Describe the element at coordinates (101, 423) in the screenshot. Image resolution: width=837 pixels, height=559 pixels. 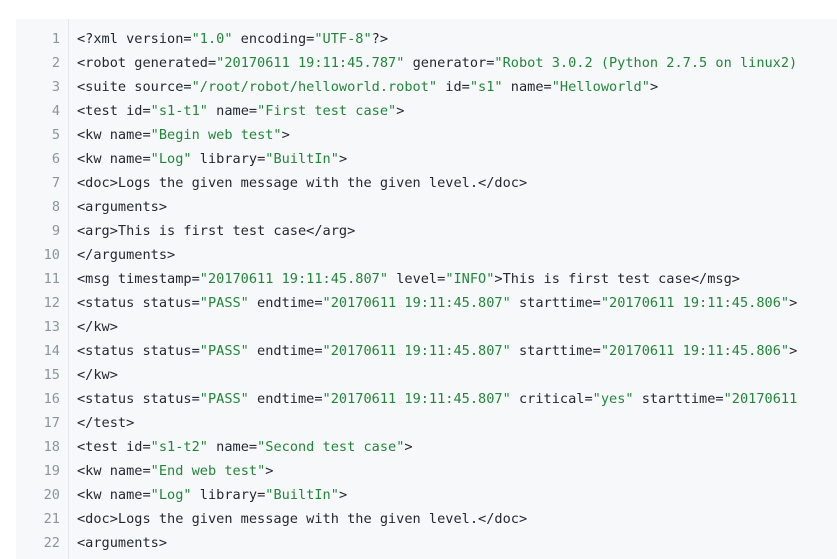
I see `code-text: </test>` at that location.